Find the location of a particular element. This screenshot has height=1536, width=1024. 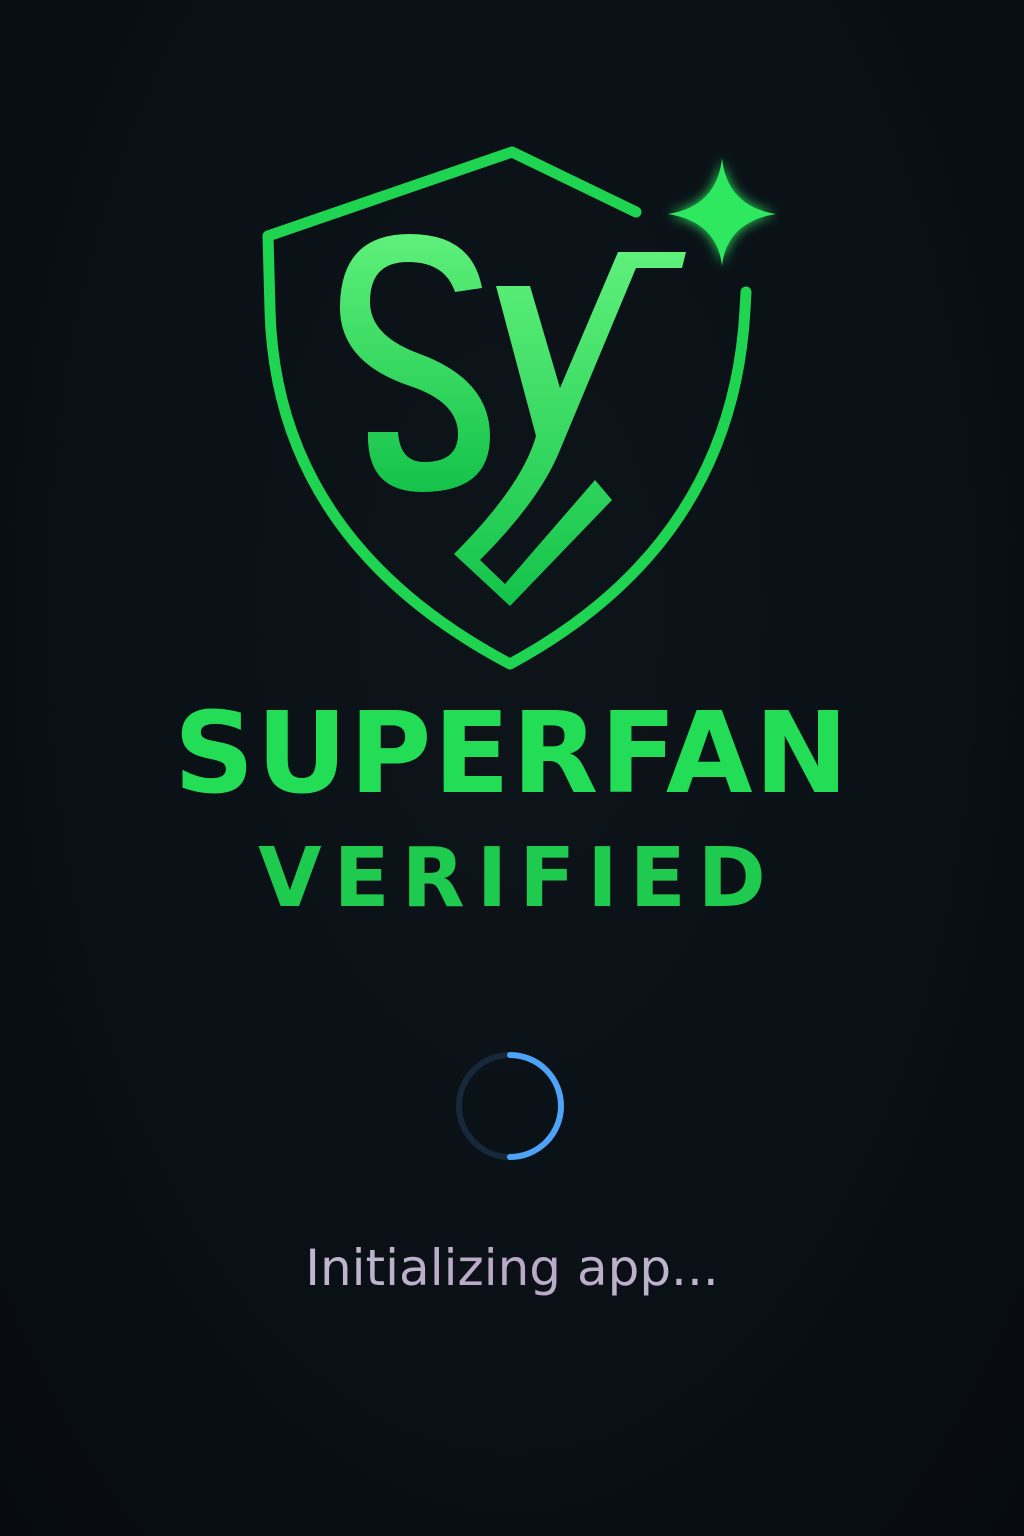

app-title-verified: VERIFIED is located at coordinates (518, 878).